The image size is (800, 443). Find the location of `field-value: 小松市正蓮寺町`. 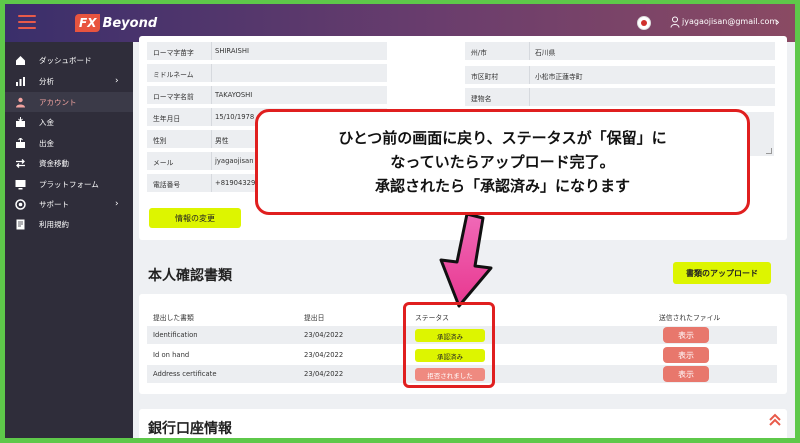

field-value: 小松市正蓮寺町 is located at coordinates (559, 77).